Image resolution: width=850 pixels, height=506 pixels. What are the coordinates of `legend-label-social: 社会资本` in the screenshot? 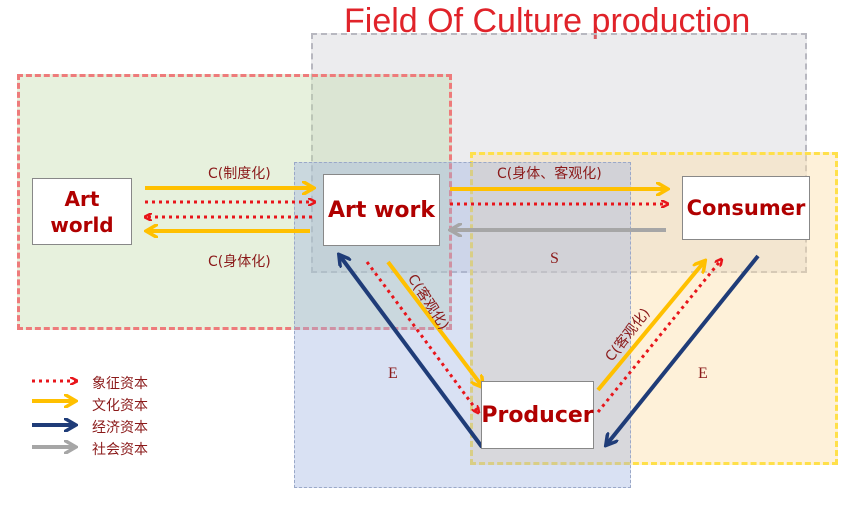 It's located at (120, 450).